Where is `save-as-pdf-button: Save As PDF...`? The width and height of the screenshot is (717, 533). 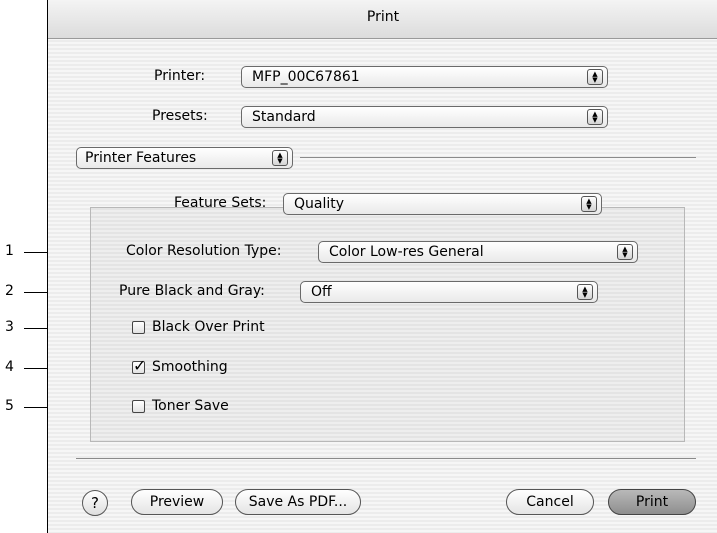
save-as-pdf-button: Save As PDF... is located at coordinates (298, 502).